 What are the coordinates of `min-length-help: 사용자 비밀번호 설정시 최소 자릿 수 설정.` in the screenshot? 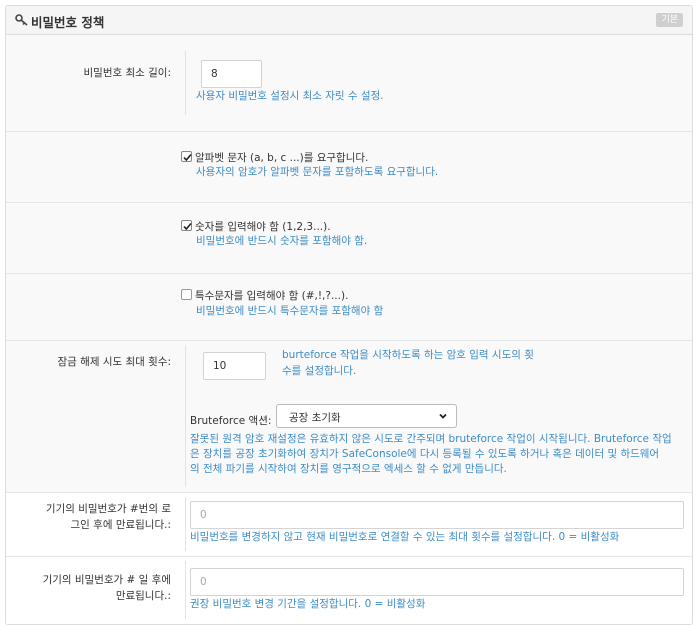 It's located at (290, 96).